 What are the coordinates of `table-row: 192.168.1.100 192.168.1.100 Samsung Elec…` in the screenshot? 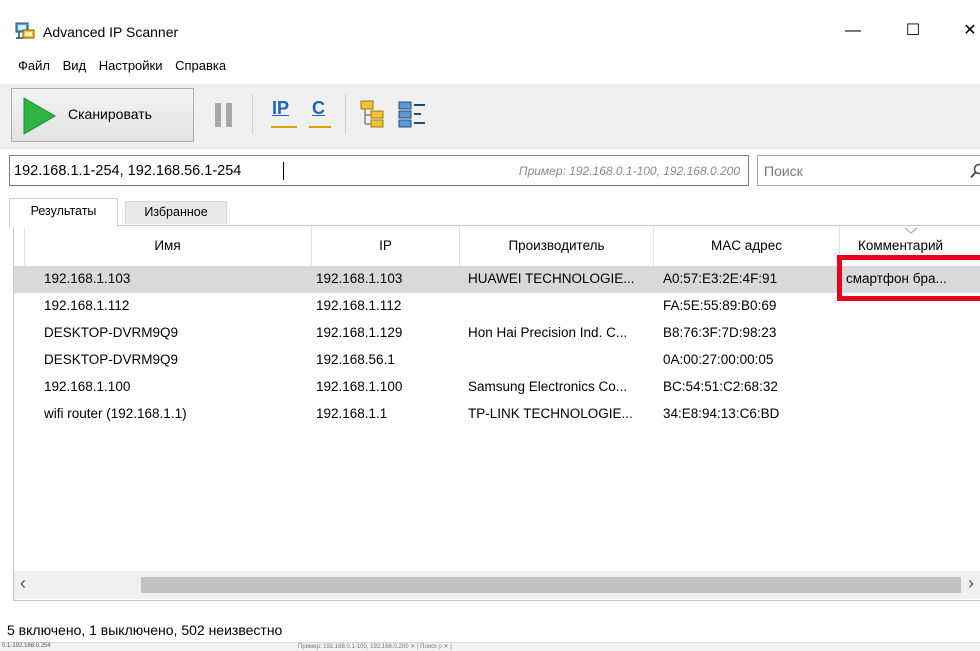 It's located at (497, 387).